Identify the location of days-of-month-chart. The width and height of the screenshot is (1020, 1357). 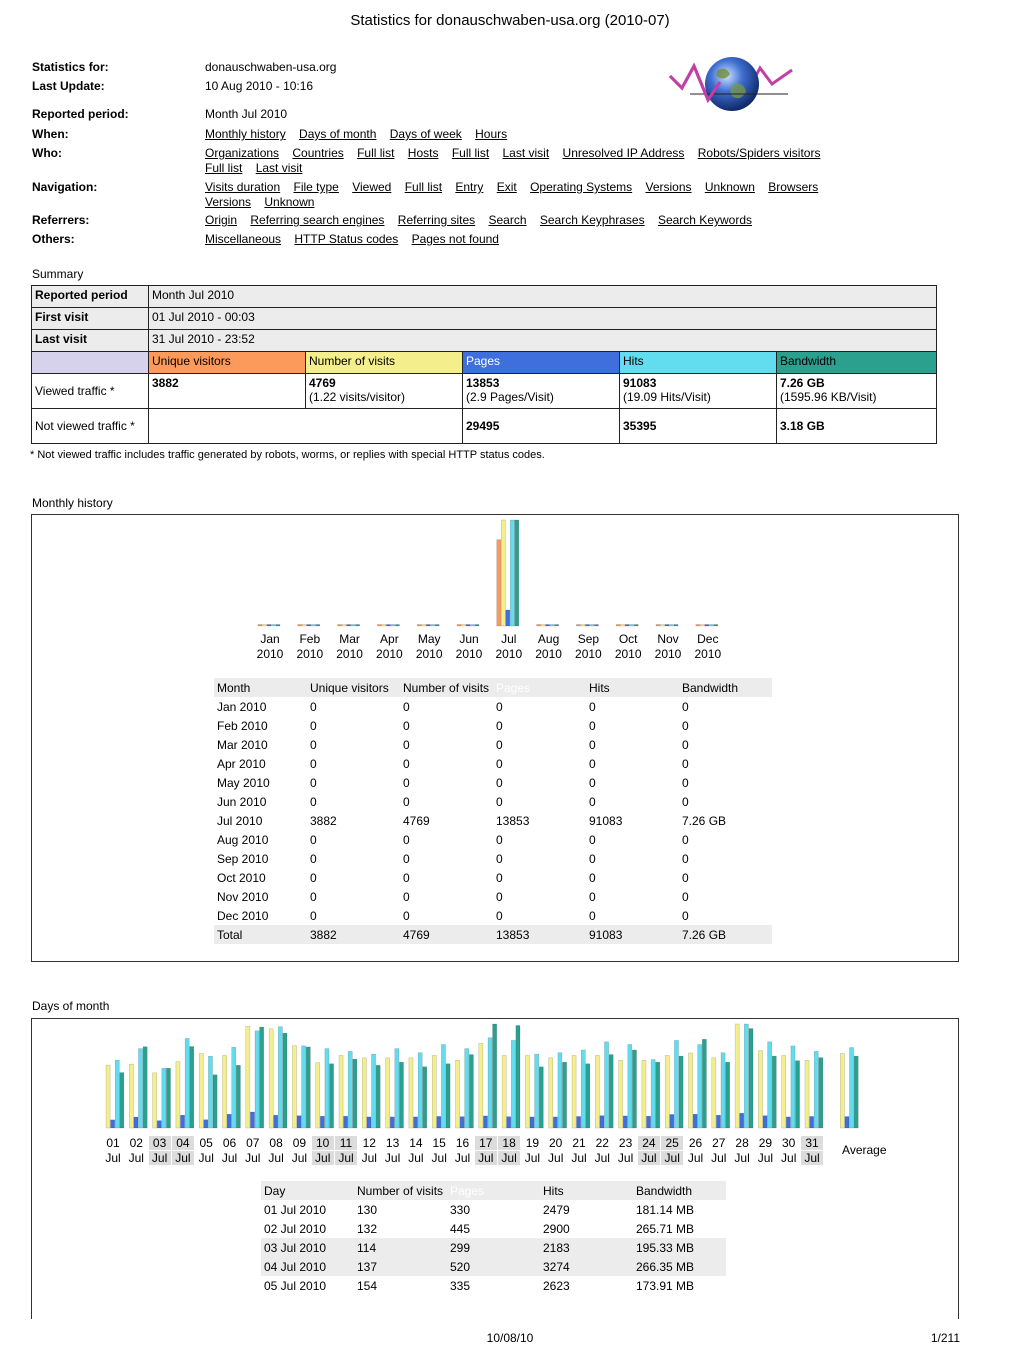
(482, 1076).